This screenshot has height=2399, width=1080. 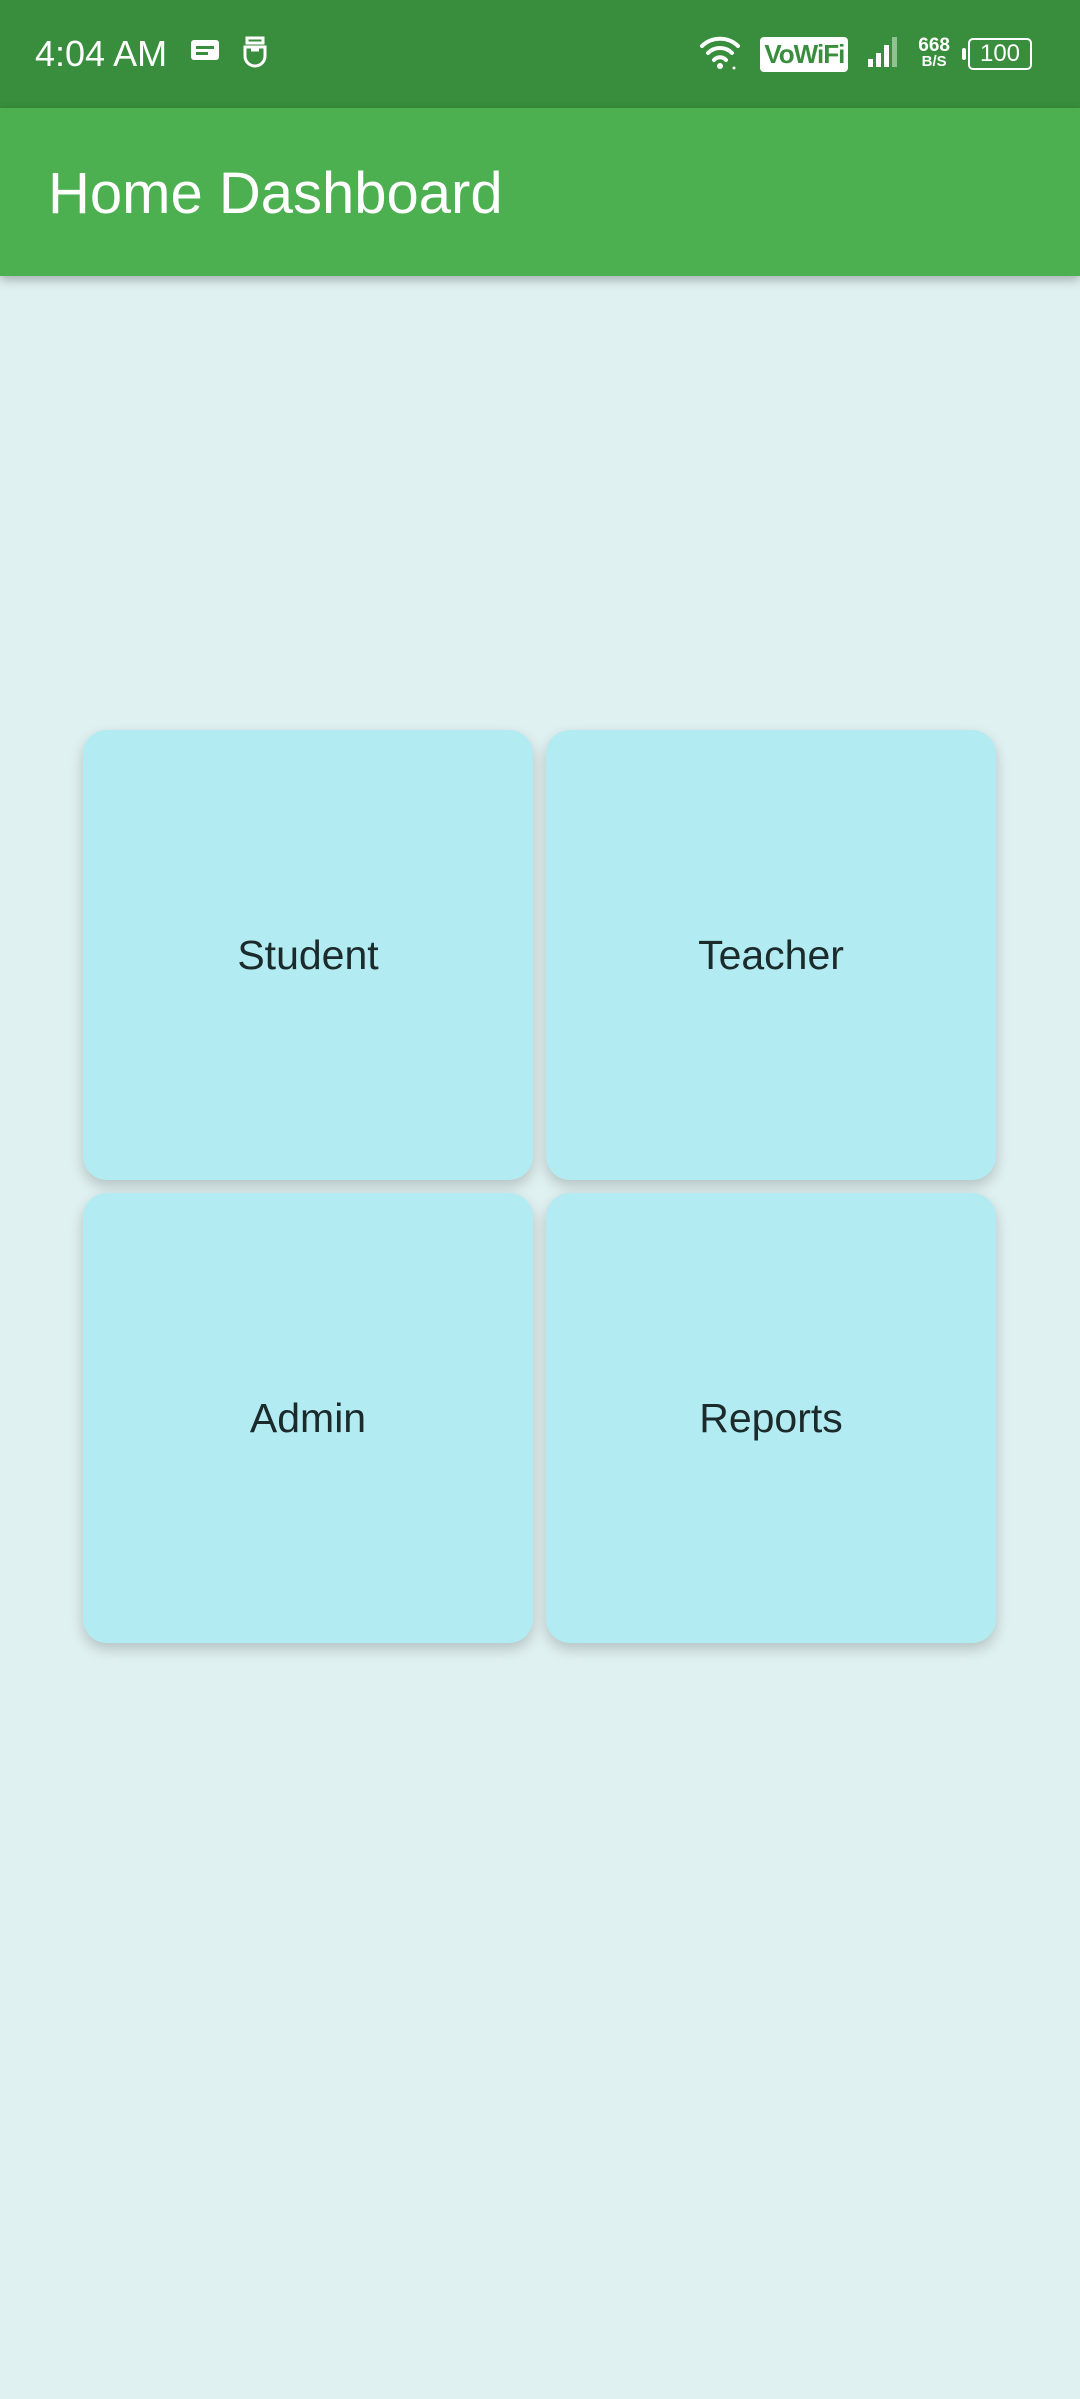 What do you see at coordinates (101, 53) in the screenshot?
I see `status-time: 4:04 AM` at bounding box center [101, 53].